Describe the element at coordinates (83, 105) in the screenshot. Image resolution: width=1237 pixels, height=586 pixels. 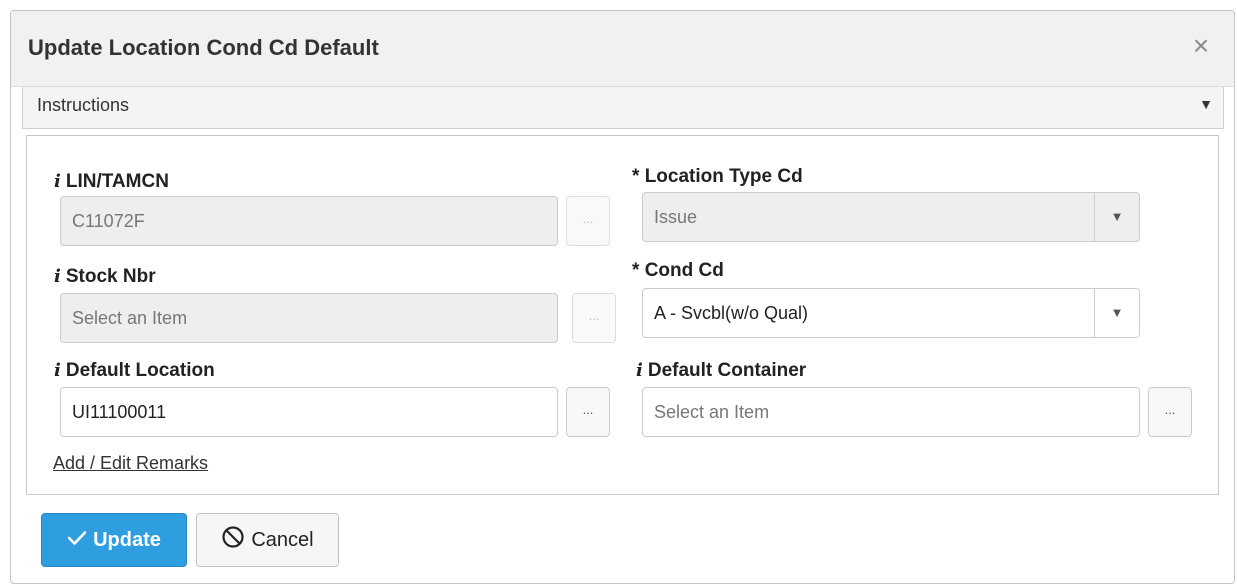
I see `instructions-label: Instructions` at that location.